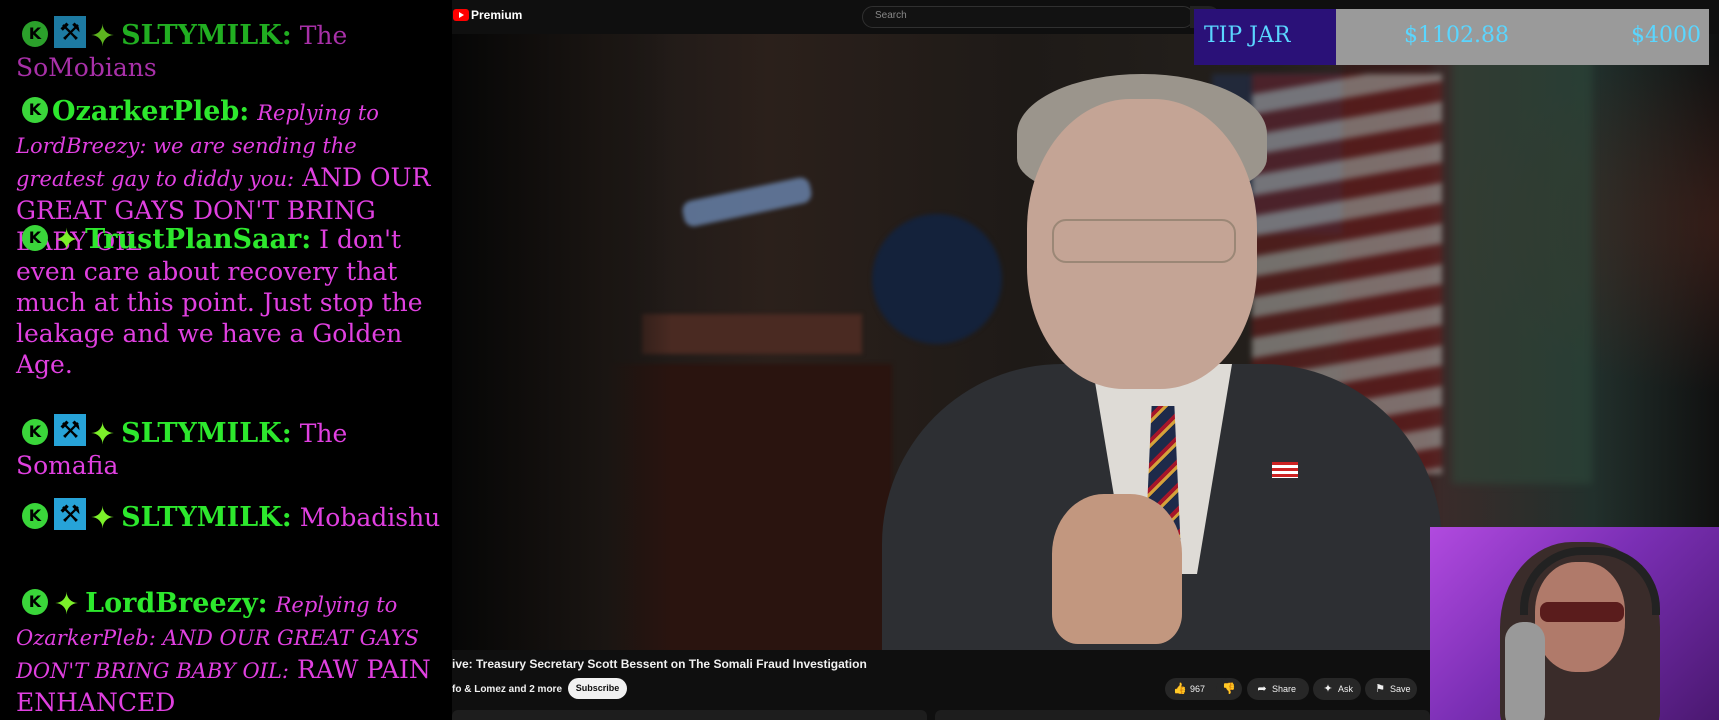 Image resolution: width=1719 pixels, height=720 pixels. Describe the element at coordinates (1346, 689) in the screenshot. I see `ask-label: Ask` at that location.